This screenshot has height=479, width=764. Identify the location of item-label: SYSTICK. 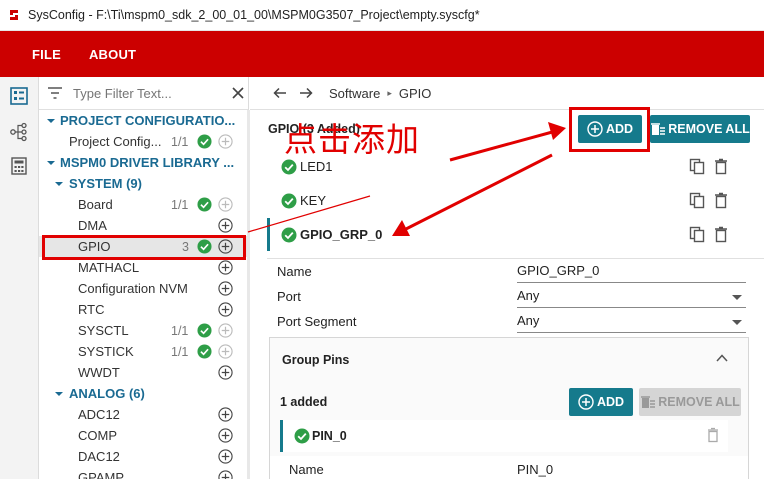
(106, 351).